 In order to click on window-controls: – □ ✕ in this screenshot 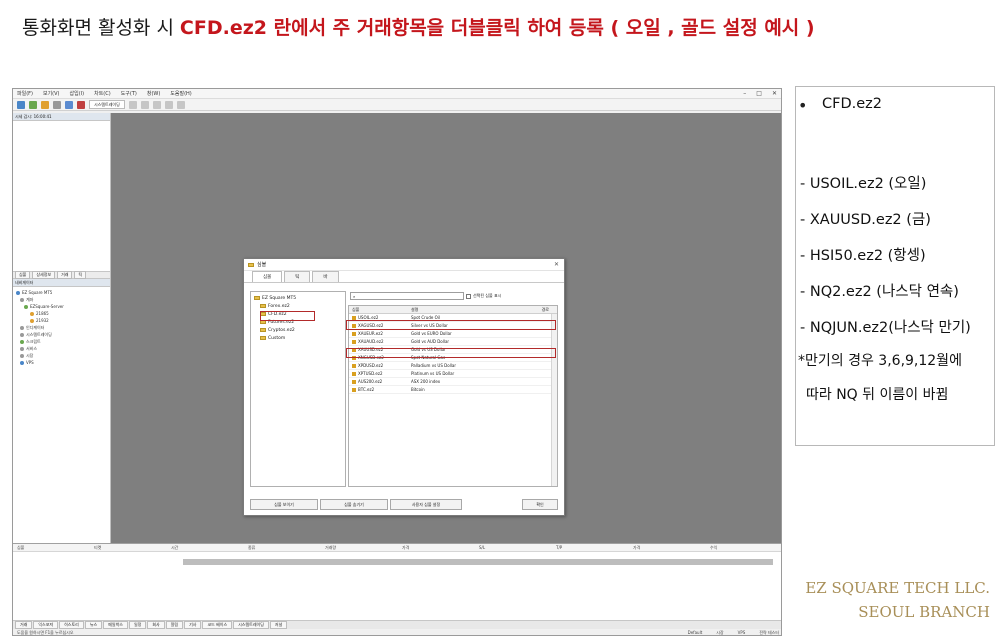, I will do `click(760, 93)`.